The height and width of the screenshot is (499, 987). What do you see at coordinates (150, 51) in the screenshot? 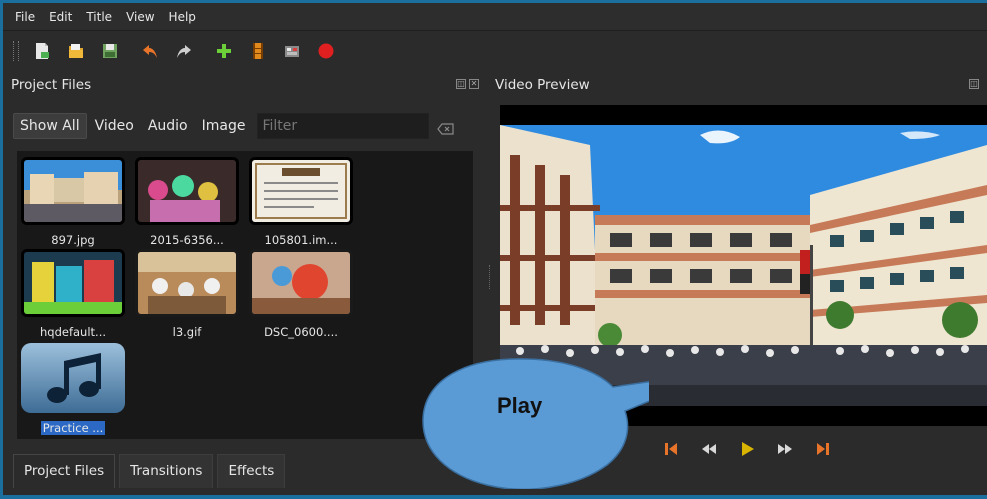
I see `undo-icon` at bounding box center [150, 51].